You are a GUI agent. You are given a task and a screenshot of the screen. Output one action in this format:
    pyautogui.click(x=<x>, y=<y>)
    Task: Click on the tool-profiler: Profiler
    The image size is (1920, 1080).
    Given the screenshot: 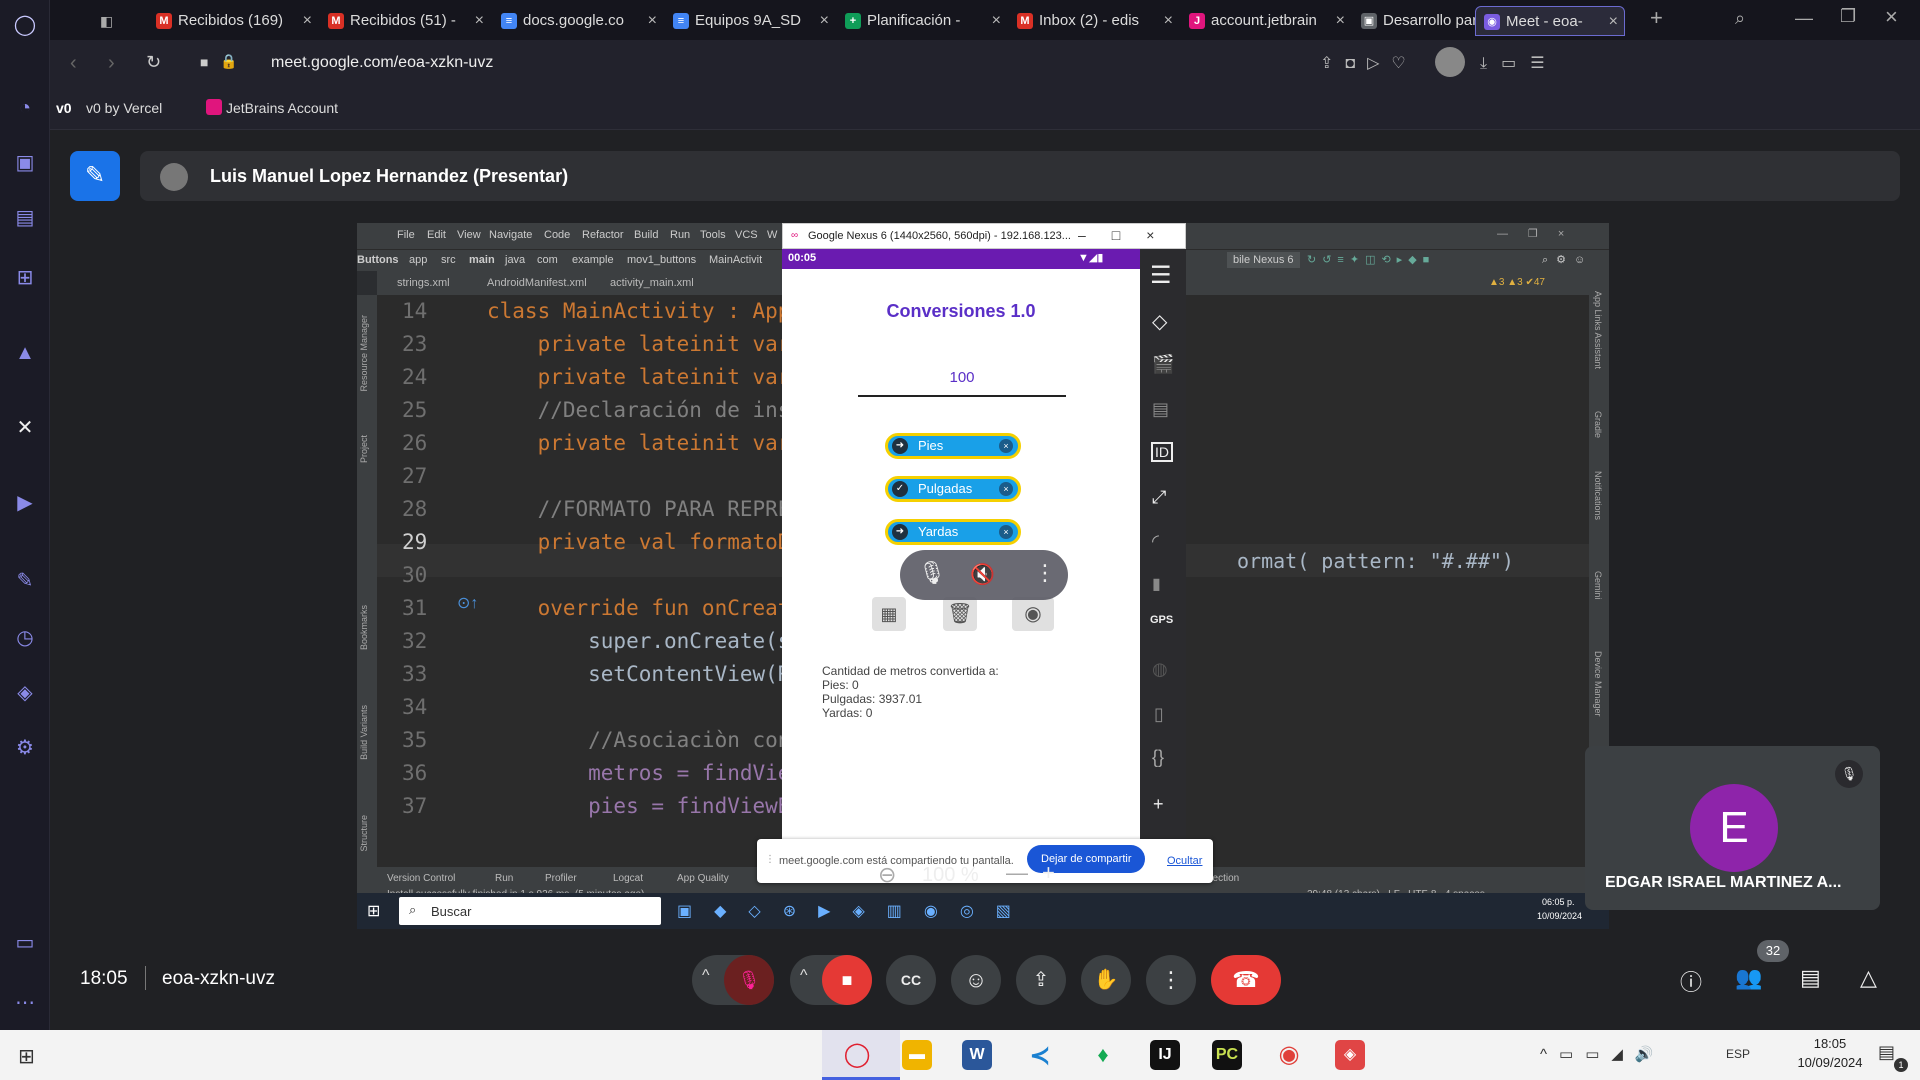 What is the action you would take?
    pyautogui.click(x=561, y=878)
    